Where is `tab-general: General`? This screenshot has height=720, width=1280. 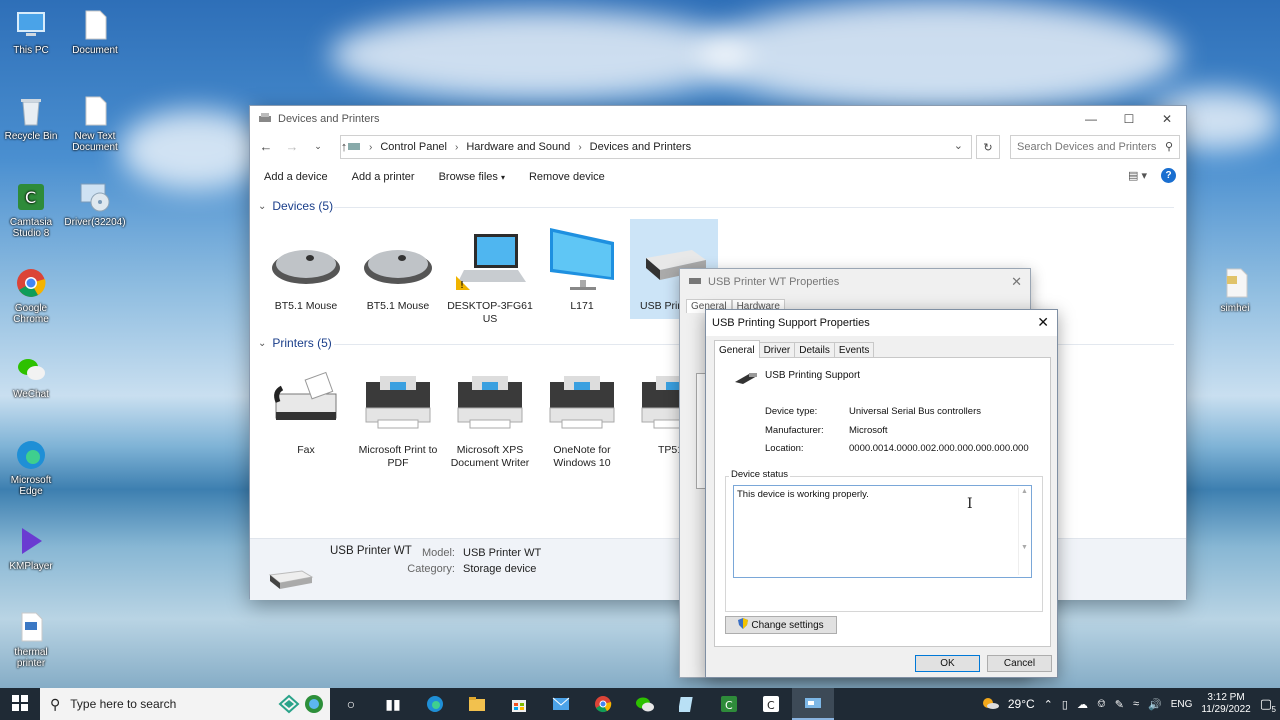 tab-general: General is located at coordinates (737, 349).